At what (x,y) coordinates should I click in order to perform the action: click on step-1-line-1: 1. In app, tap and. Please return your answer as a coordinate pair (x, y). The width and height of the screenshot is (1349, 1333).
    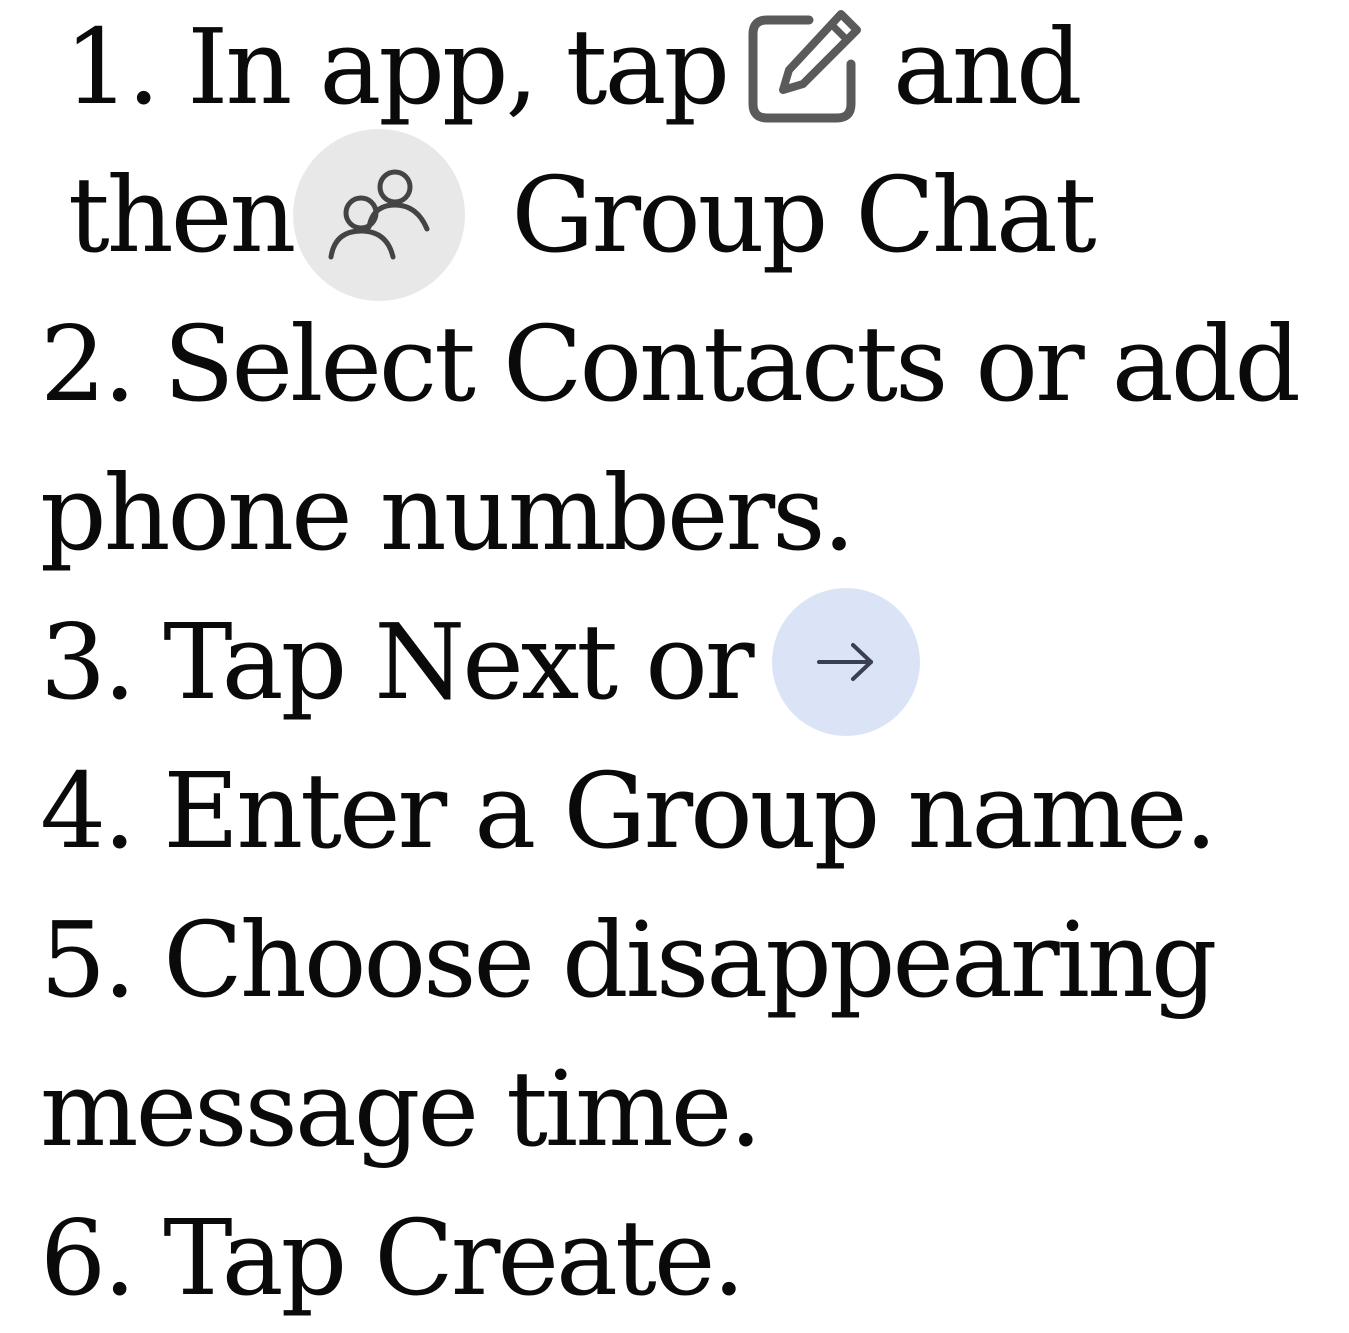
    Looking at the image, I should click on (573, 71).